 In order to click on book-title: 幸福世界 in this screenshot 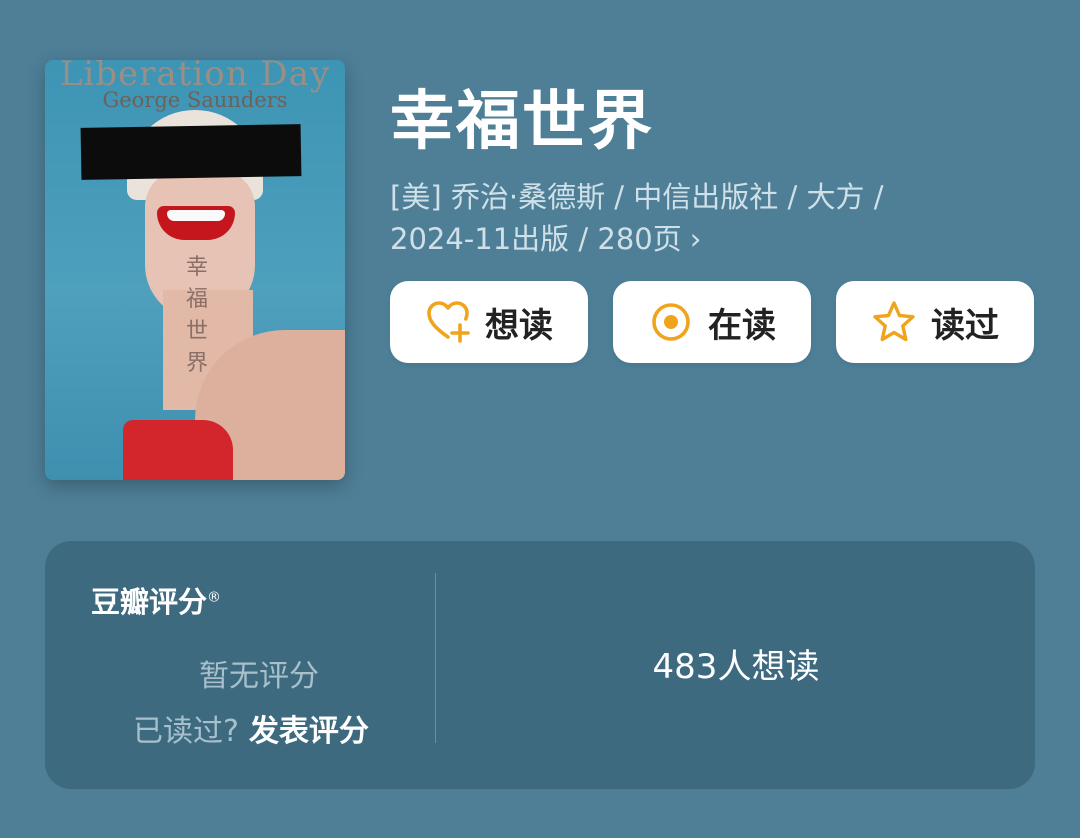, I will do `click(522, 122)`.